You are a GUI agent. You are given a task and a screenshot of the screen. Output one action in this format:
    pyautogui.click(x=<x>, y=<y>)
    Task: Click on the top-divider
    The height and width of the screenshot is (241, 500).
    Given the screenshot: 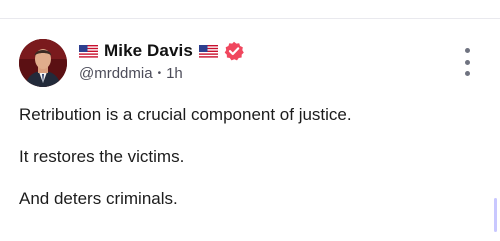 What is the action you would take?
    pyautogui.click(x=250, y=18)
    